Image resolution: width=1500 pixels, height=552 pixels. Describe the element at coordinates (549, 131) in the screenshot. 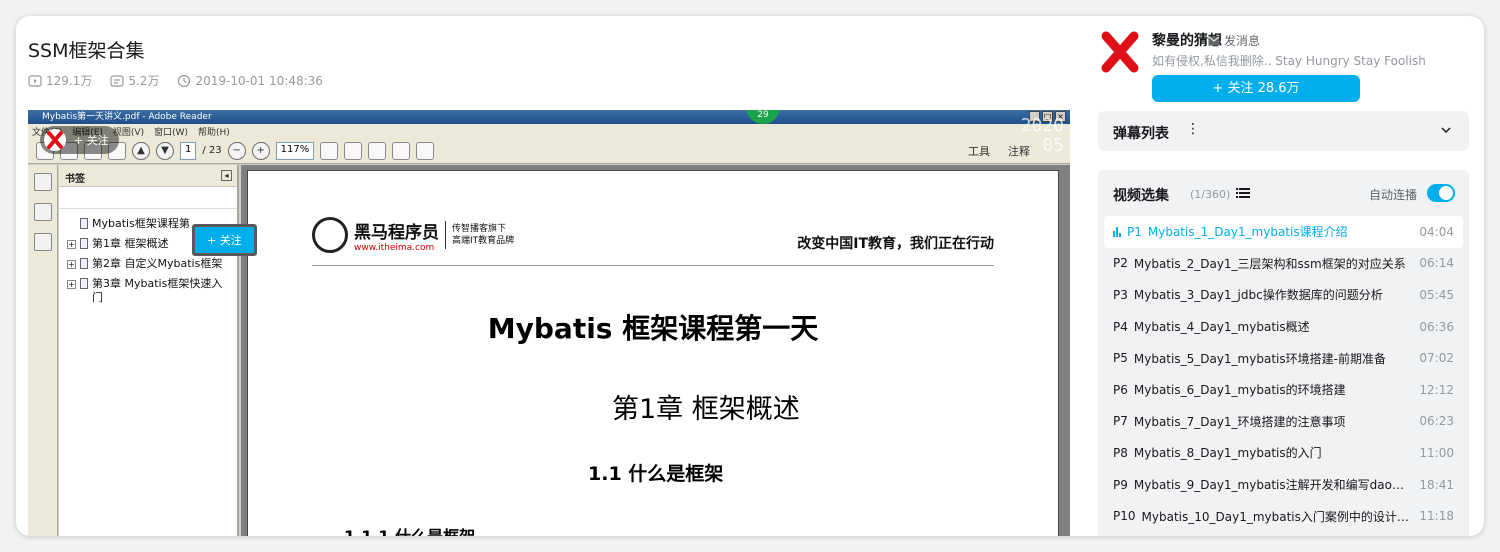

I see `reader-menu-bar: 文件(F) 编辑(E) 视图(V) 窗口(W) 帮助(H)` at that location.